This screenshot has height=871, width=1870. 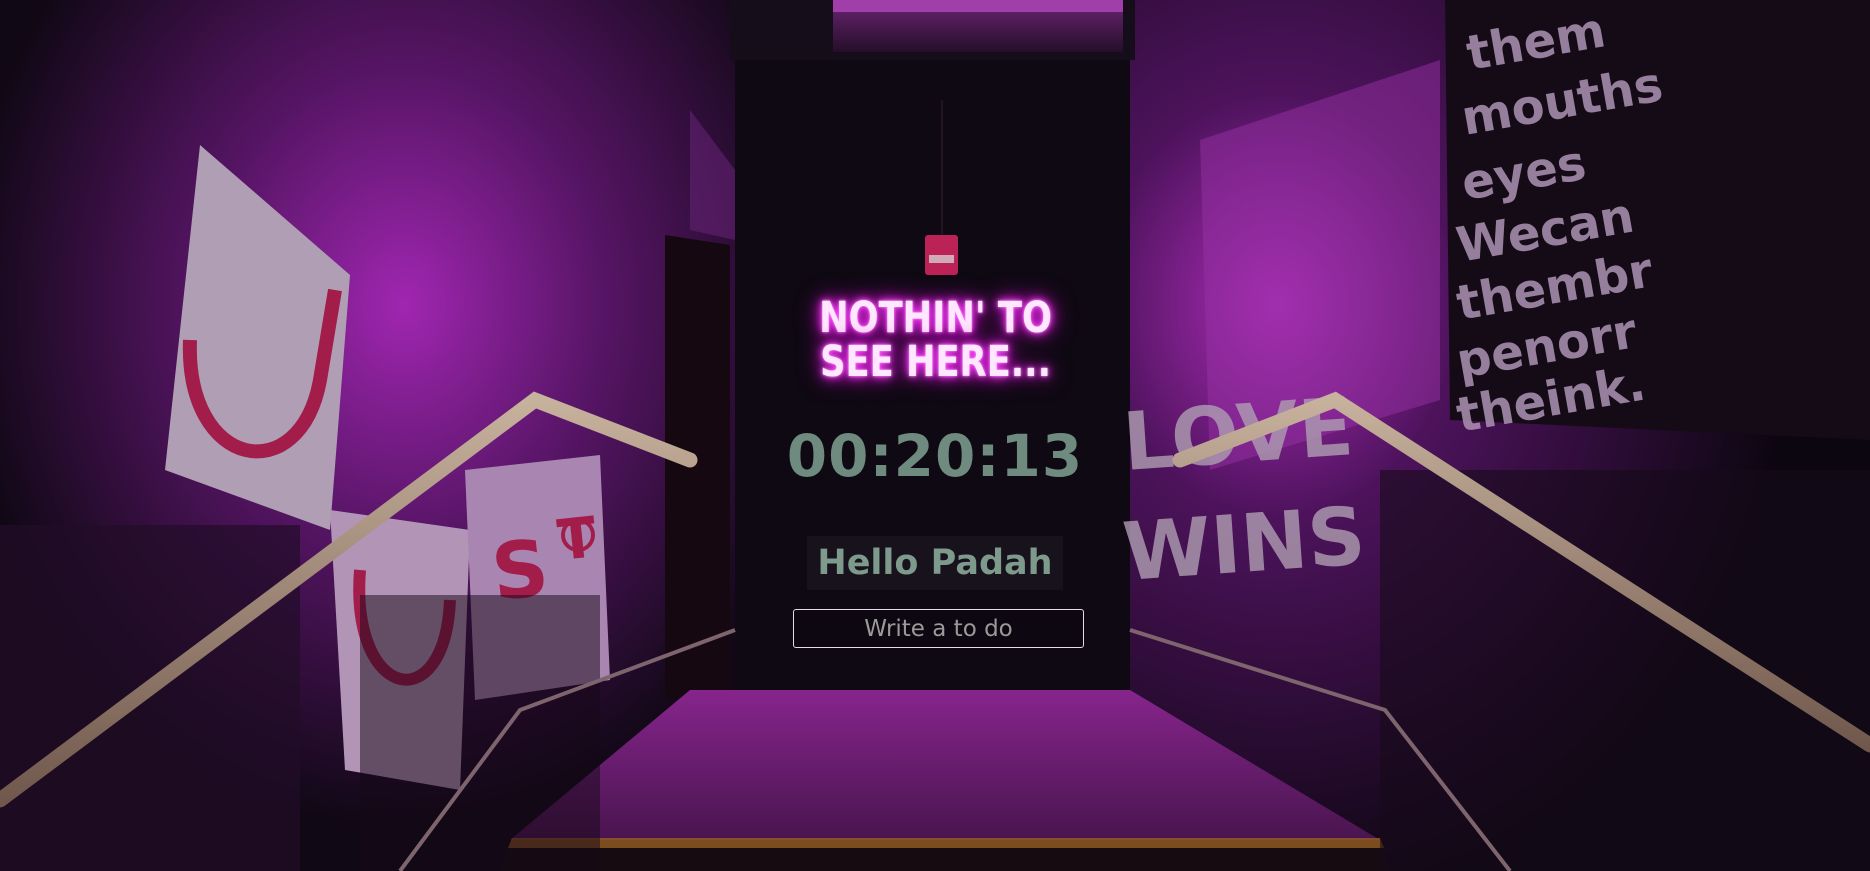 I want to click on greeting-container: Hello Padah, so click(x=935, y=563).